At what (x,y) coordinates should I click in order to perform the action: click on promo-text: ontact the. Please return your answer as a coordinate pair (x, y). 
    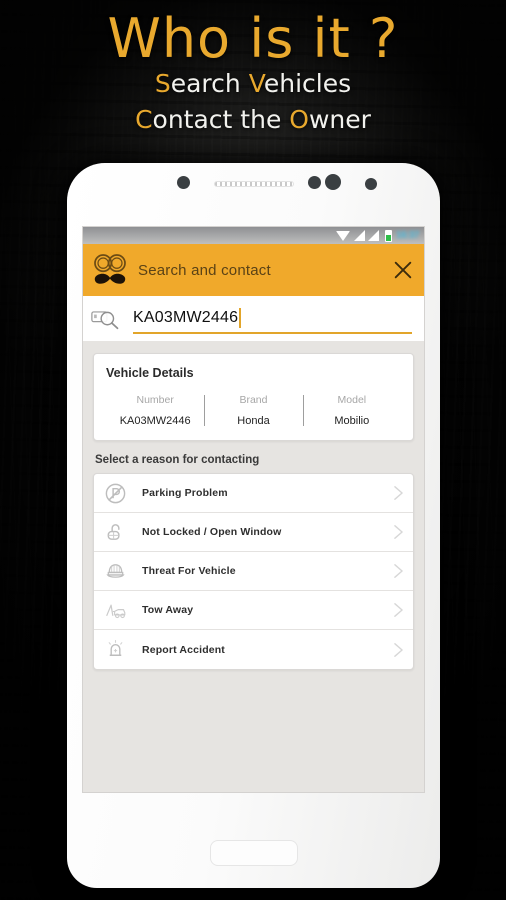
    Looking at the image, I should click on (221, 119).